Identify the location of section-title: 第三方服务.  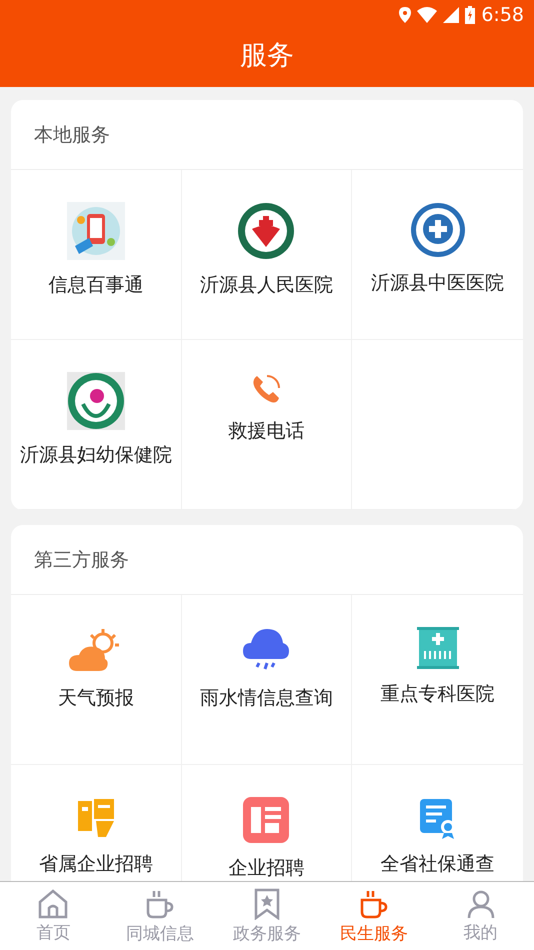
(81, 560).